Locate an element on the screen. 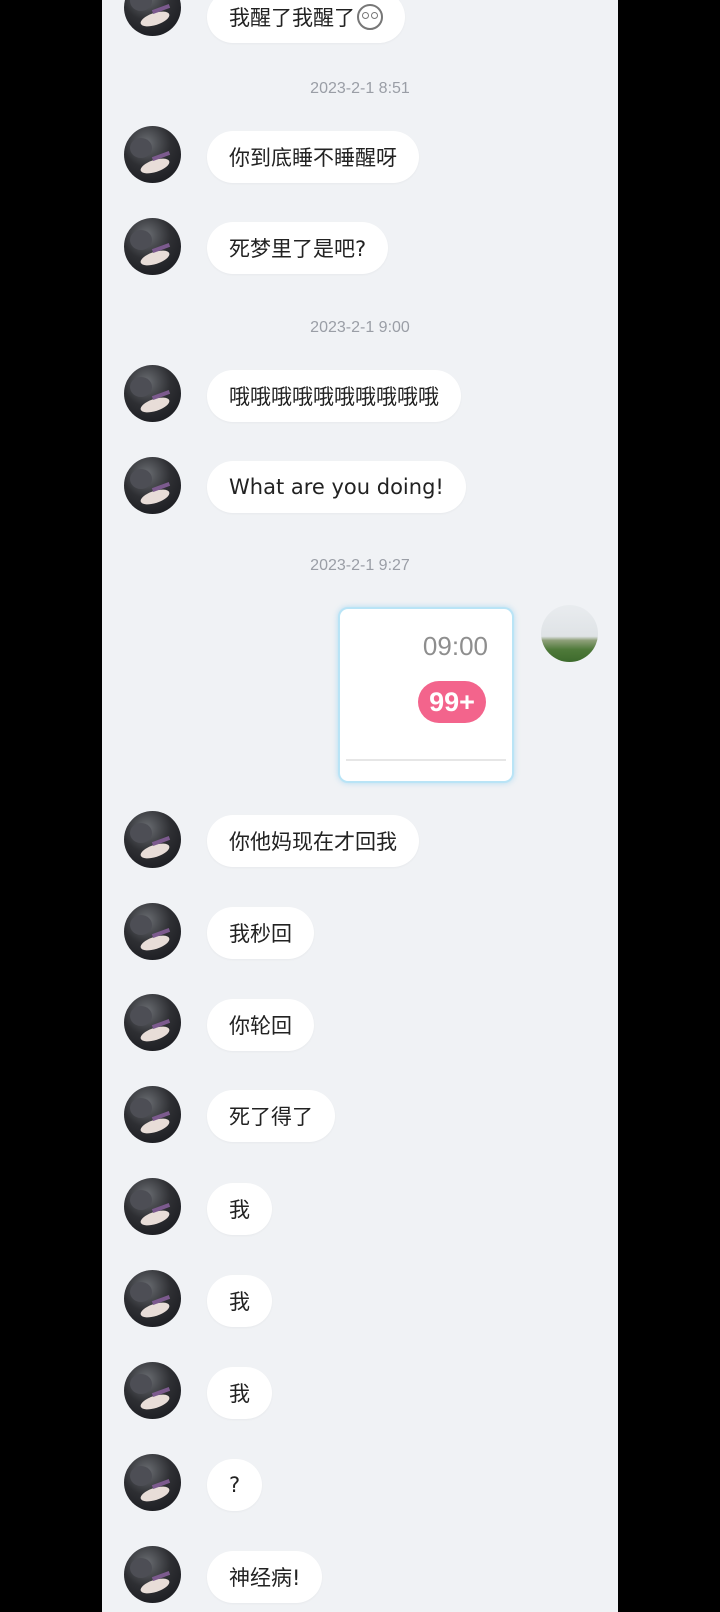 This screenshot has width=720, height=1612. message-bubble: What are you doing! is located at coordinates (336, 487).